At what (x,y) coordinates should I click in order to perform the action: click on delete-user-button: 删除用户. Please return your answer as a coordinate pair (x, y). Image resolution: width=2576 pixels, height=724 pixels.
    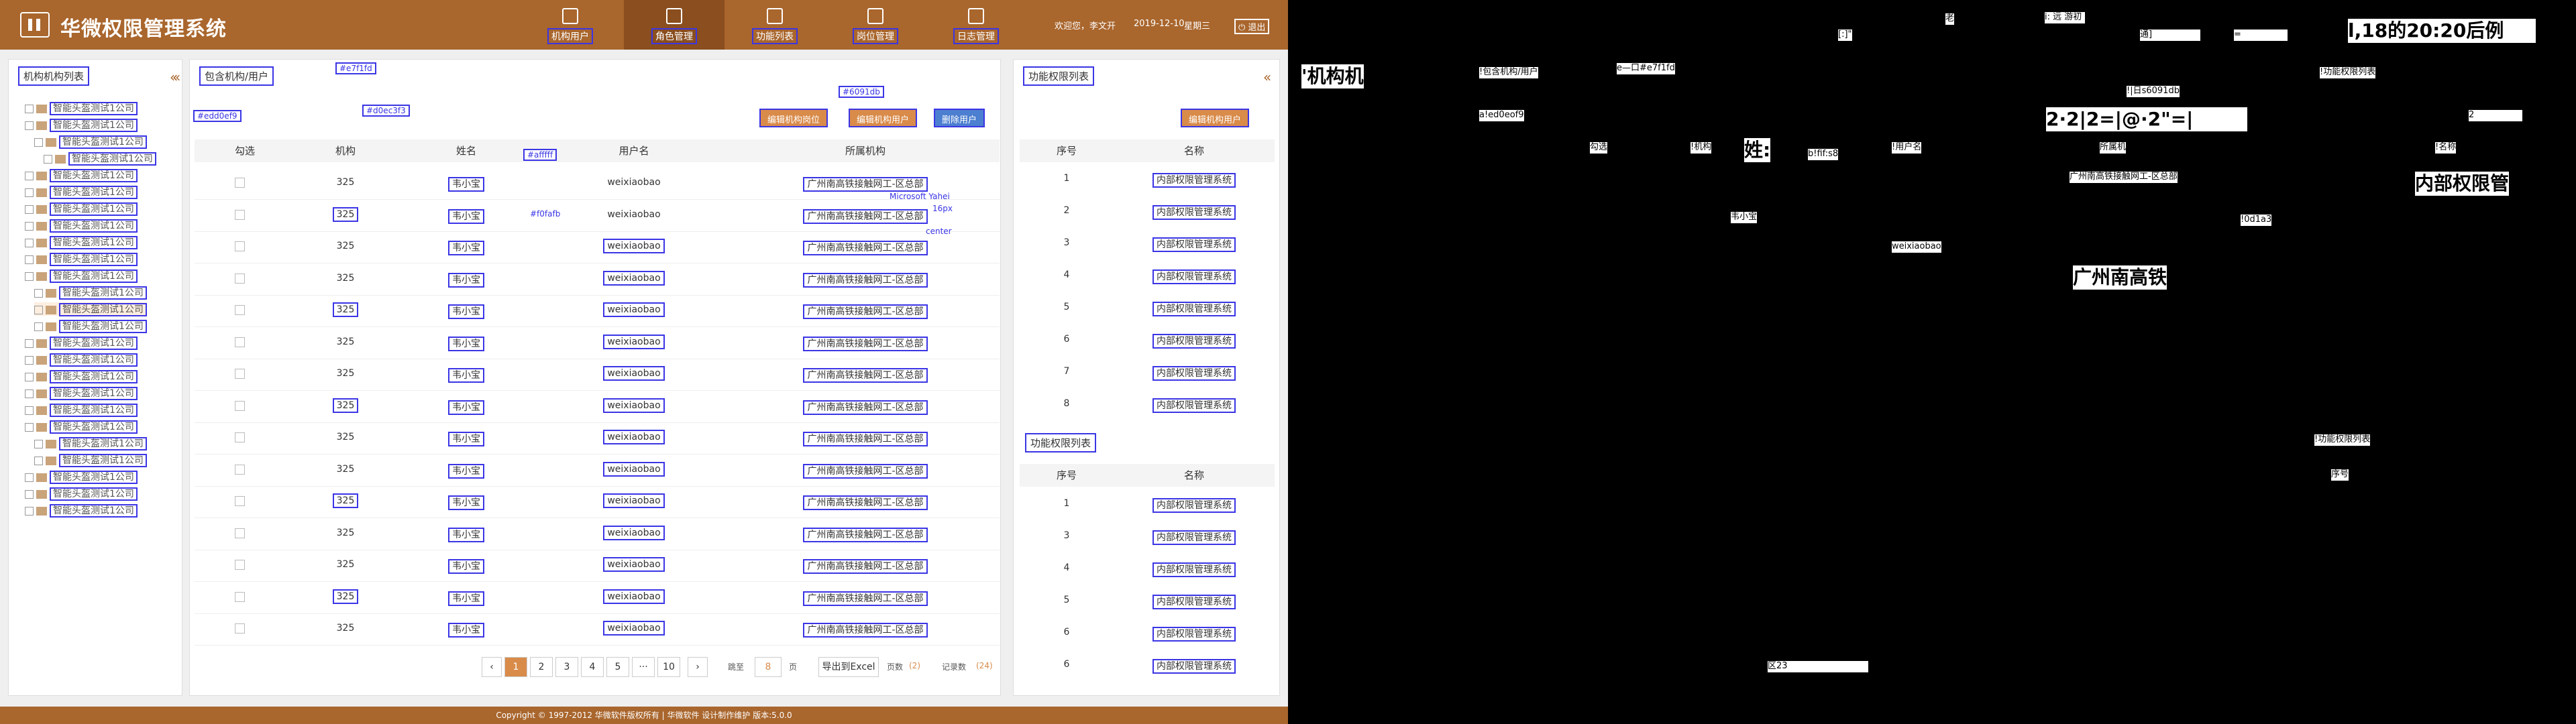
    Looking at the image, I should click on (959, 118).